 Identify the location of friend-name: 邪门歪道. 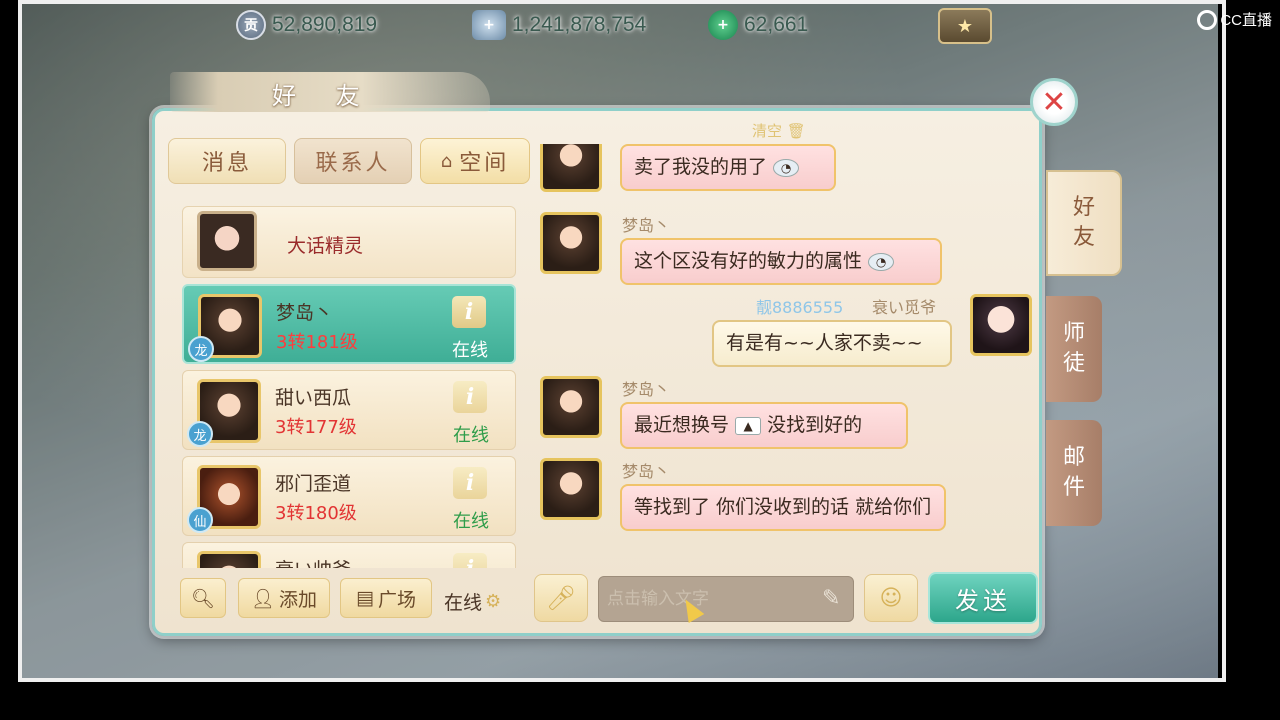
(313, 484).